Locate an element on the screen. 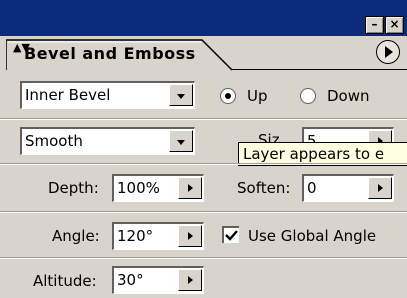 Image resolution: width=407 pixels, height=298 pixels. depth-input: 100% is located at coordinates (158, 188).